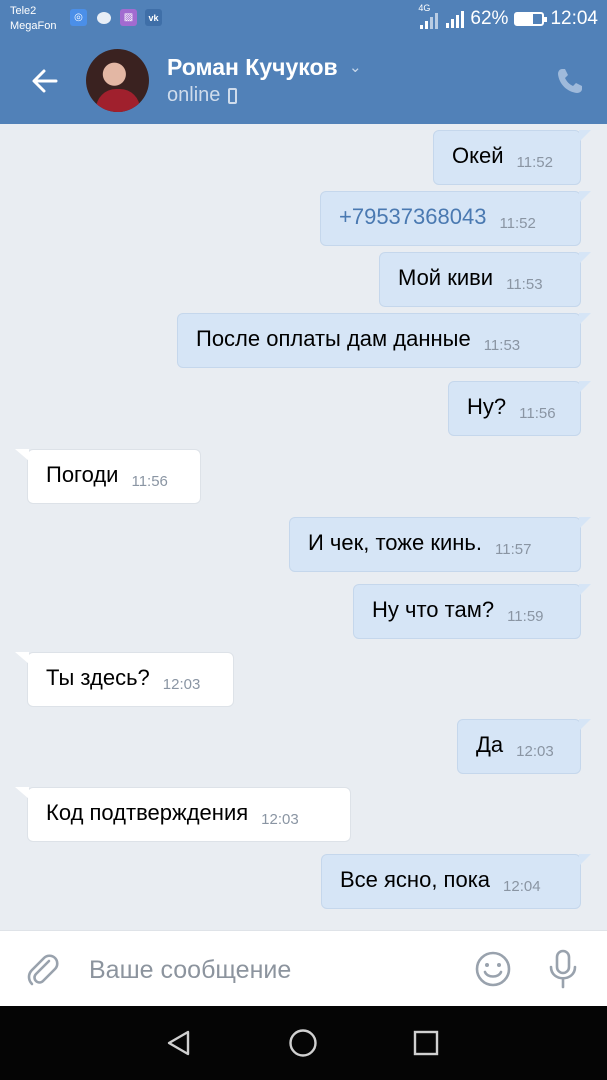 The image size is (607, 1080). What do you see at coordinates (512, 157) in the screenshot?
I see `message-outgoing: Окей 11:52` at bounding box center [512, 157].